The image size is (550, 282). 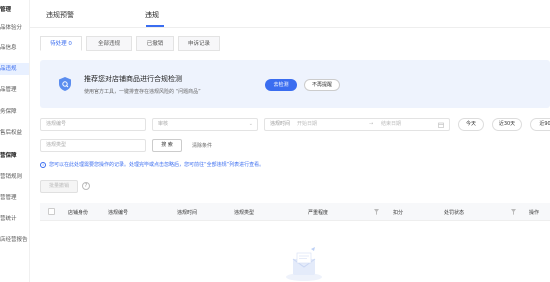 What do you see at coordinates (59, 186) in the screenshot?
I see `batch-revoke-button: 批量撤销` at bounding box center [59, 186].